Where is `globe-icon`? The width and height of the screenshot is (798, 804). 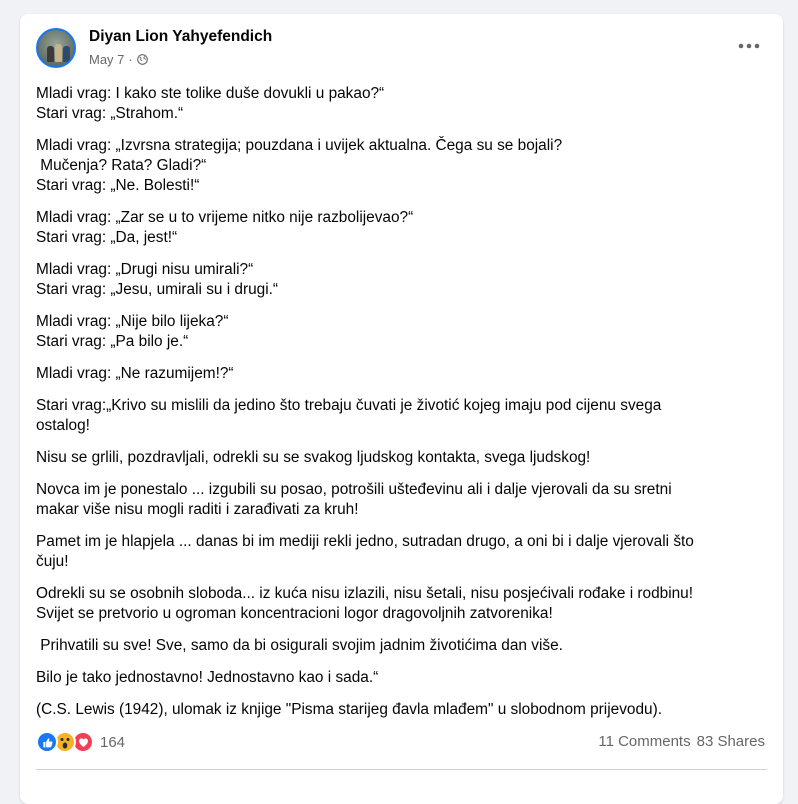
globe-icon is located at coordinates (142, 59).